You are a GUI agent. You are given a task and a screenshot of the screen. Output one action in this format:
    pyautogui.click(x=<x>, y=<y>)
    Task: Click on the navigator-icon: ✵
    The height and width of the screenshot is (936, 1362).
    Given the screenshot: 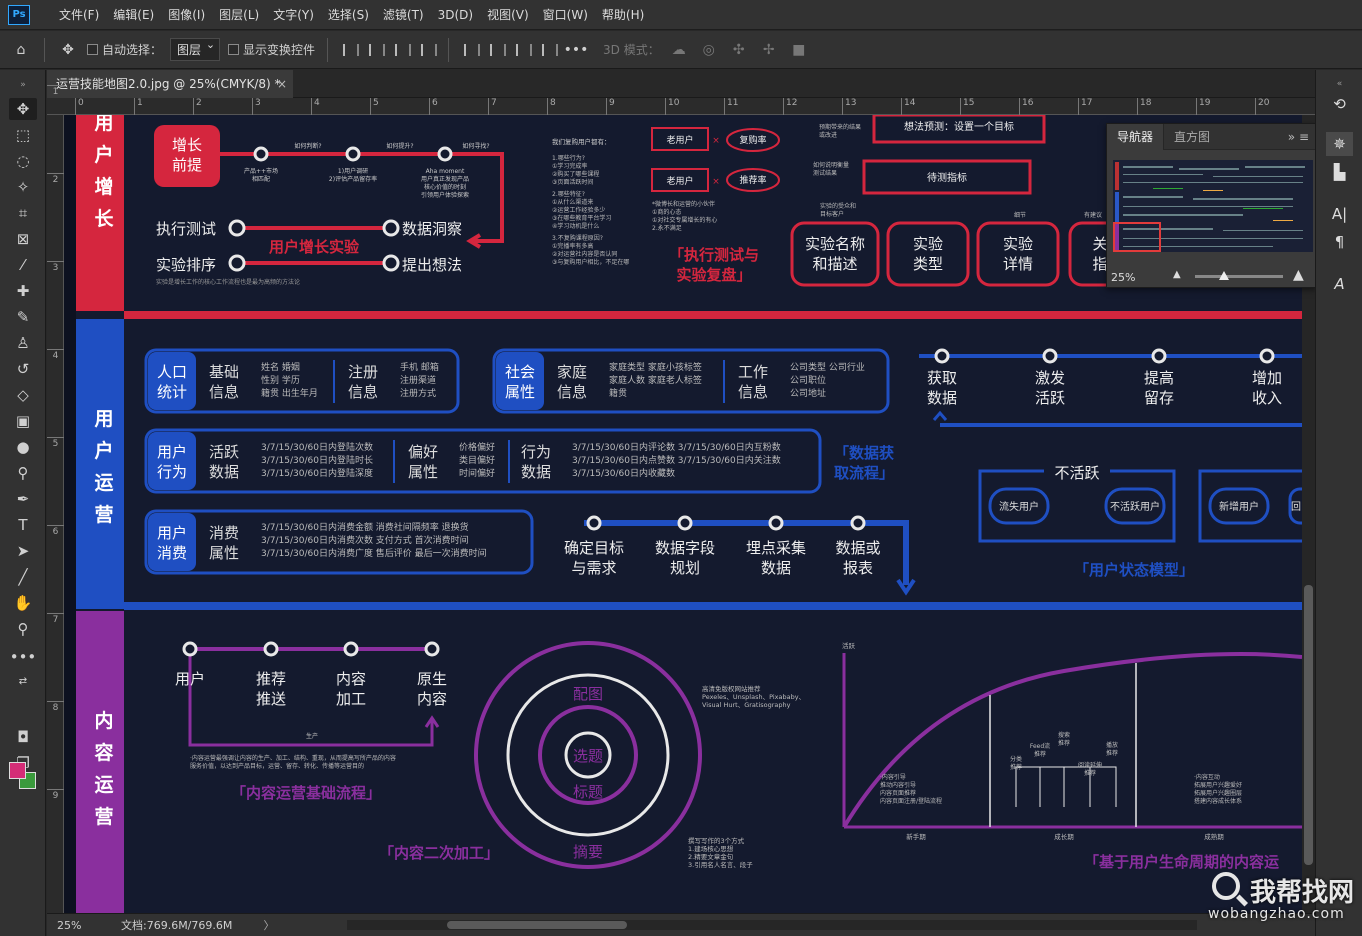 What is the action you would take?
    pyautogui.click(x=1339, y=144)
    